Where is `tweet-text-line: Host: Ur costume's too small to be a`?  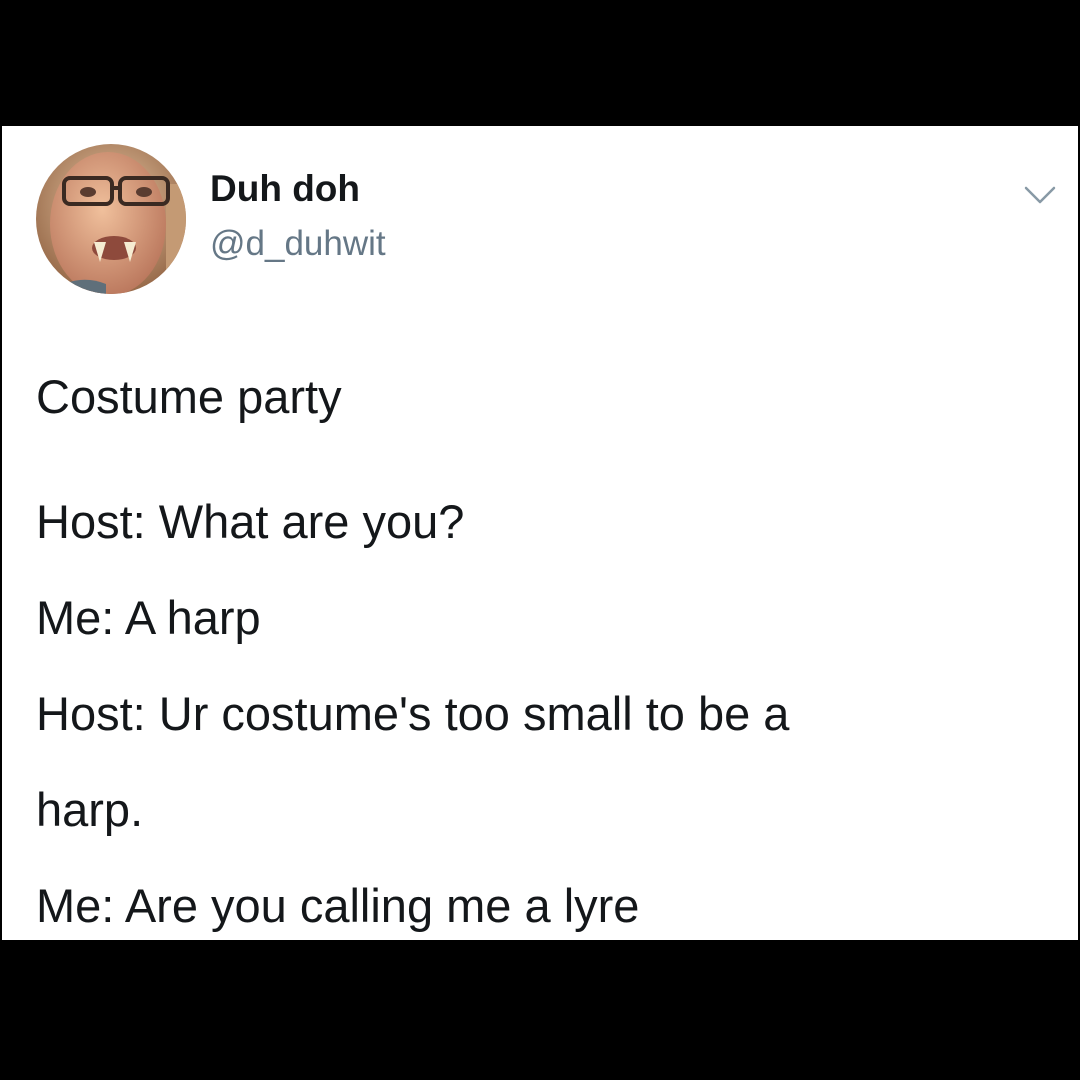 tweet-text-line: Host: Ur costume's too small to be a is located at coordinates (413, 713).